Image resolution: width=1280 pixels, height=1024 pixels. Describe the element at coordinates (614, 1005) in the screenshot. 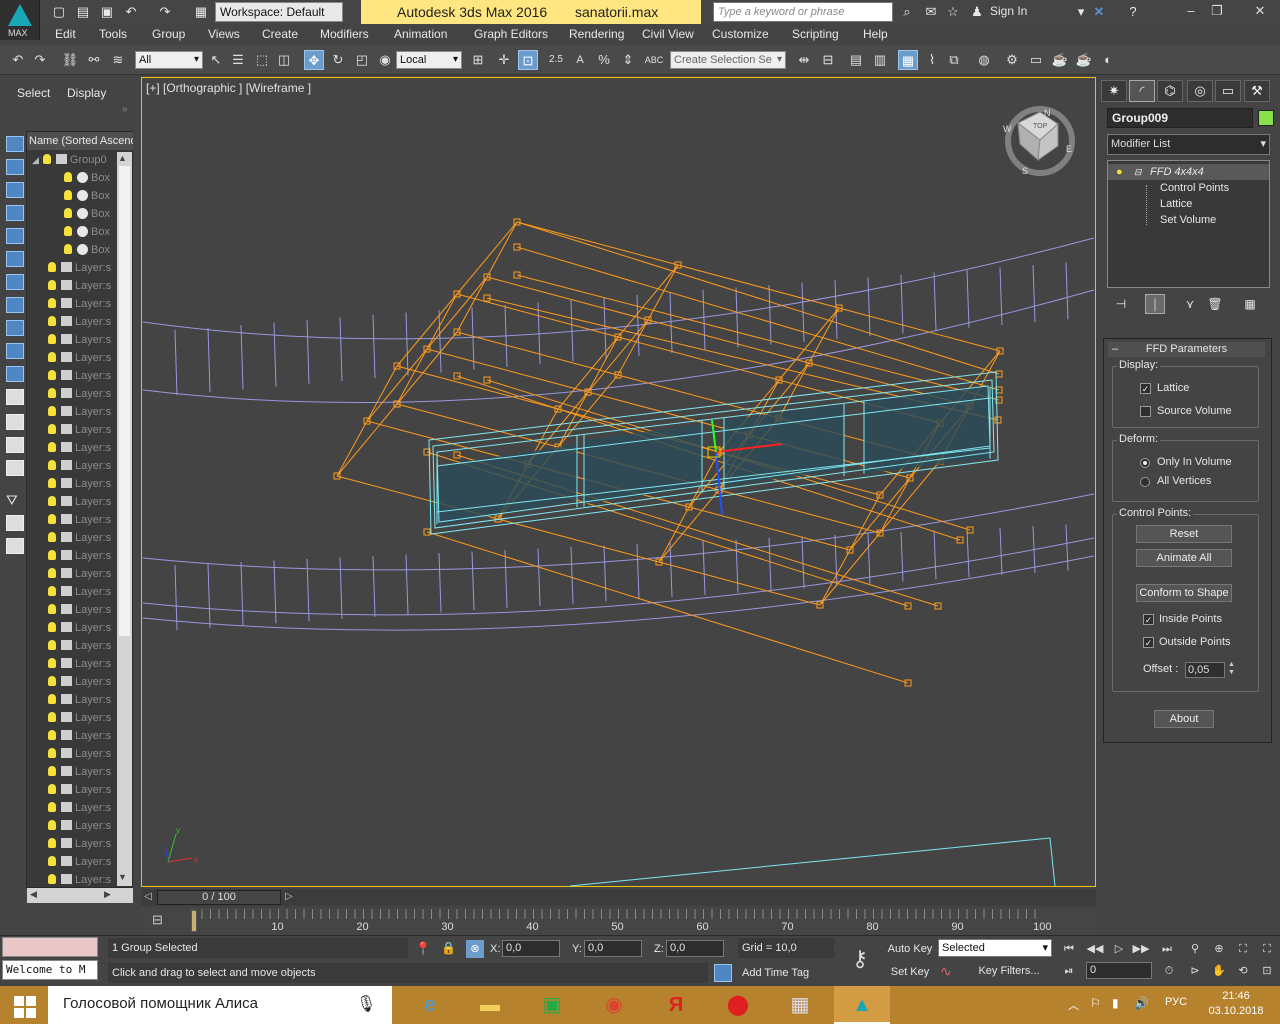

I see `chrome-icon: ◉` at that location.